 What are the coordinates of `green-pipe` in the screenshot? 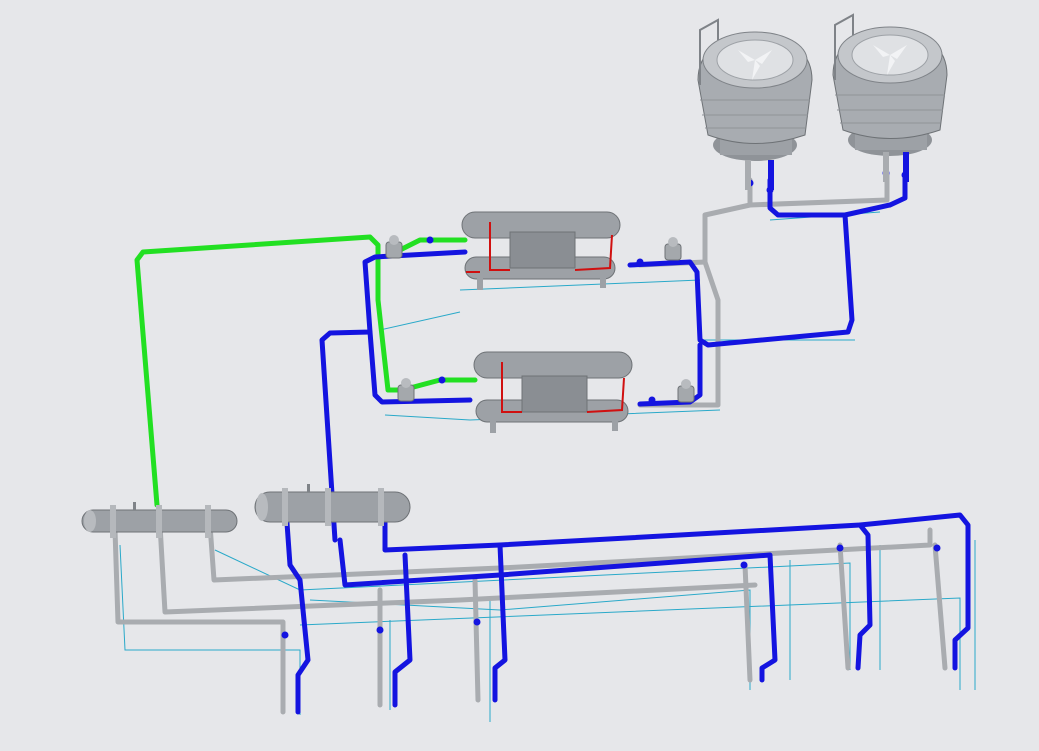 It's located at (268, 371).